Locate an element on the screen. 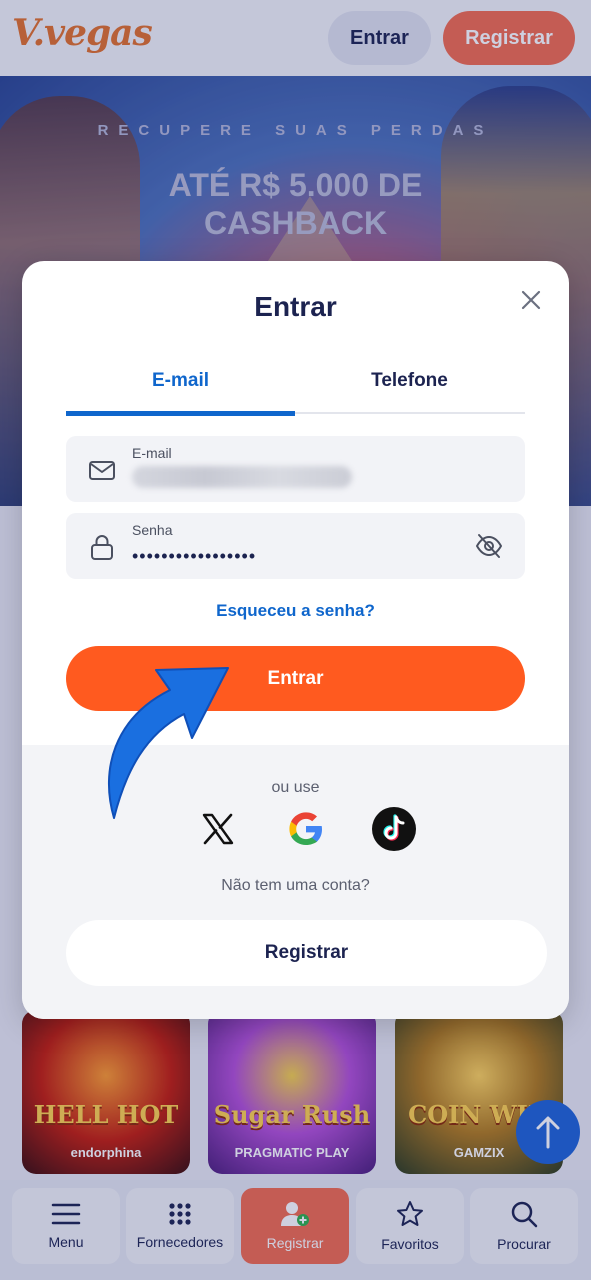 The width and height of the screenshot is (591, 1280). email-label: E-mail is located at coordinates (152, 453).